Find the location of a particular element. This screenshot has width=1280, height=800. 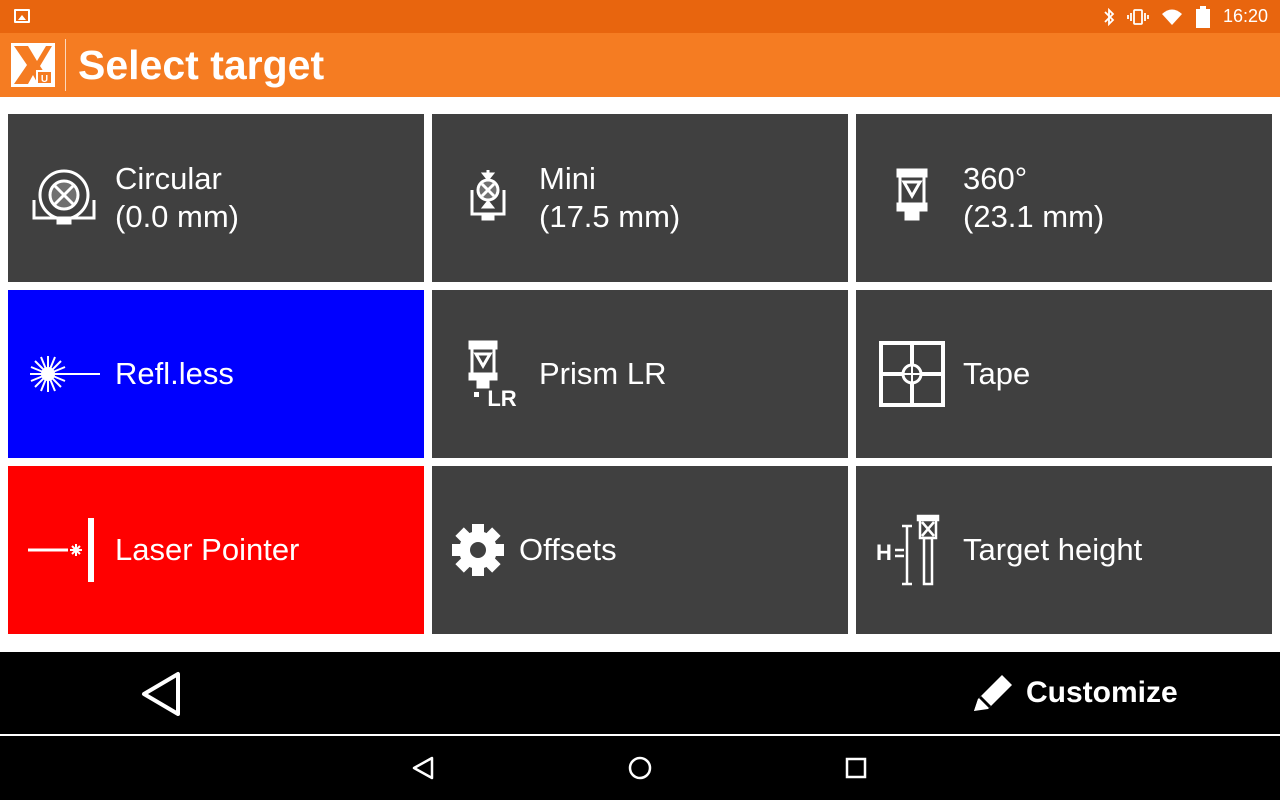

tile-label-offset: (17.5 mm) is located at coordinates (610, 216).